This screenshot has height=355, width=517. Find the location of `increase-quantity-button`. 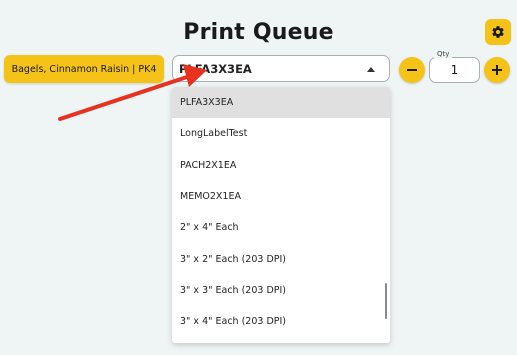

increase-quantity-button is located at coordinates (497, 70).